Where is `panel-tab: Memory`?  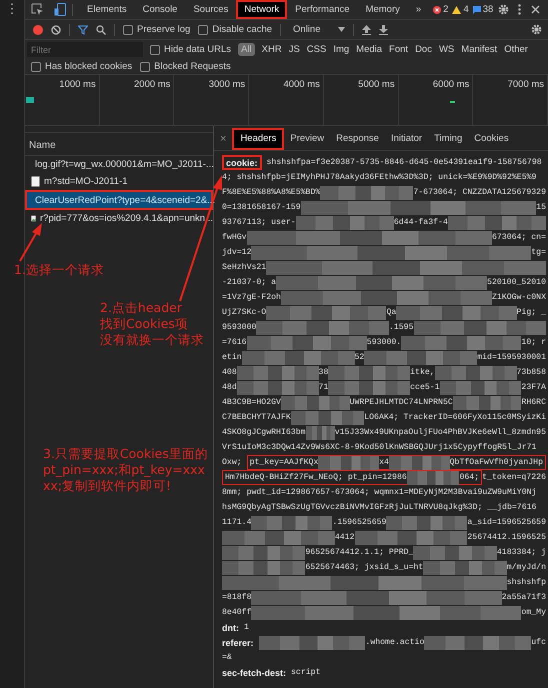 panel-tab: Memory is located at coordinates (383, 9).